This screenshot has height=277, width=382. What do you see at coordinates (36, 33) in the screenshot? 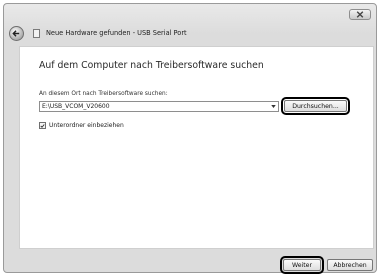
I see `hardware-icon` at bounding box center [36, 33].